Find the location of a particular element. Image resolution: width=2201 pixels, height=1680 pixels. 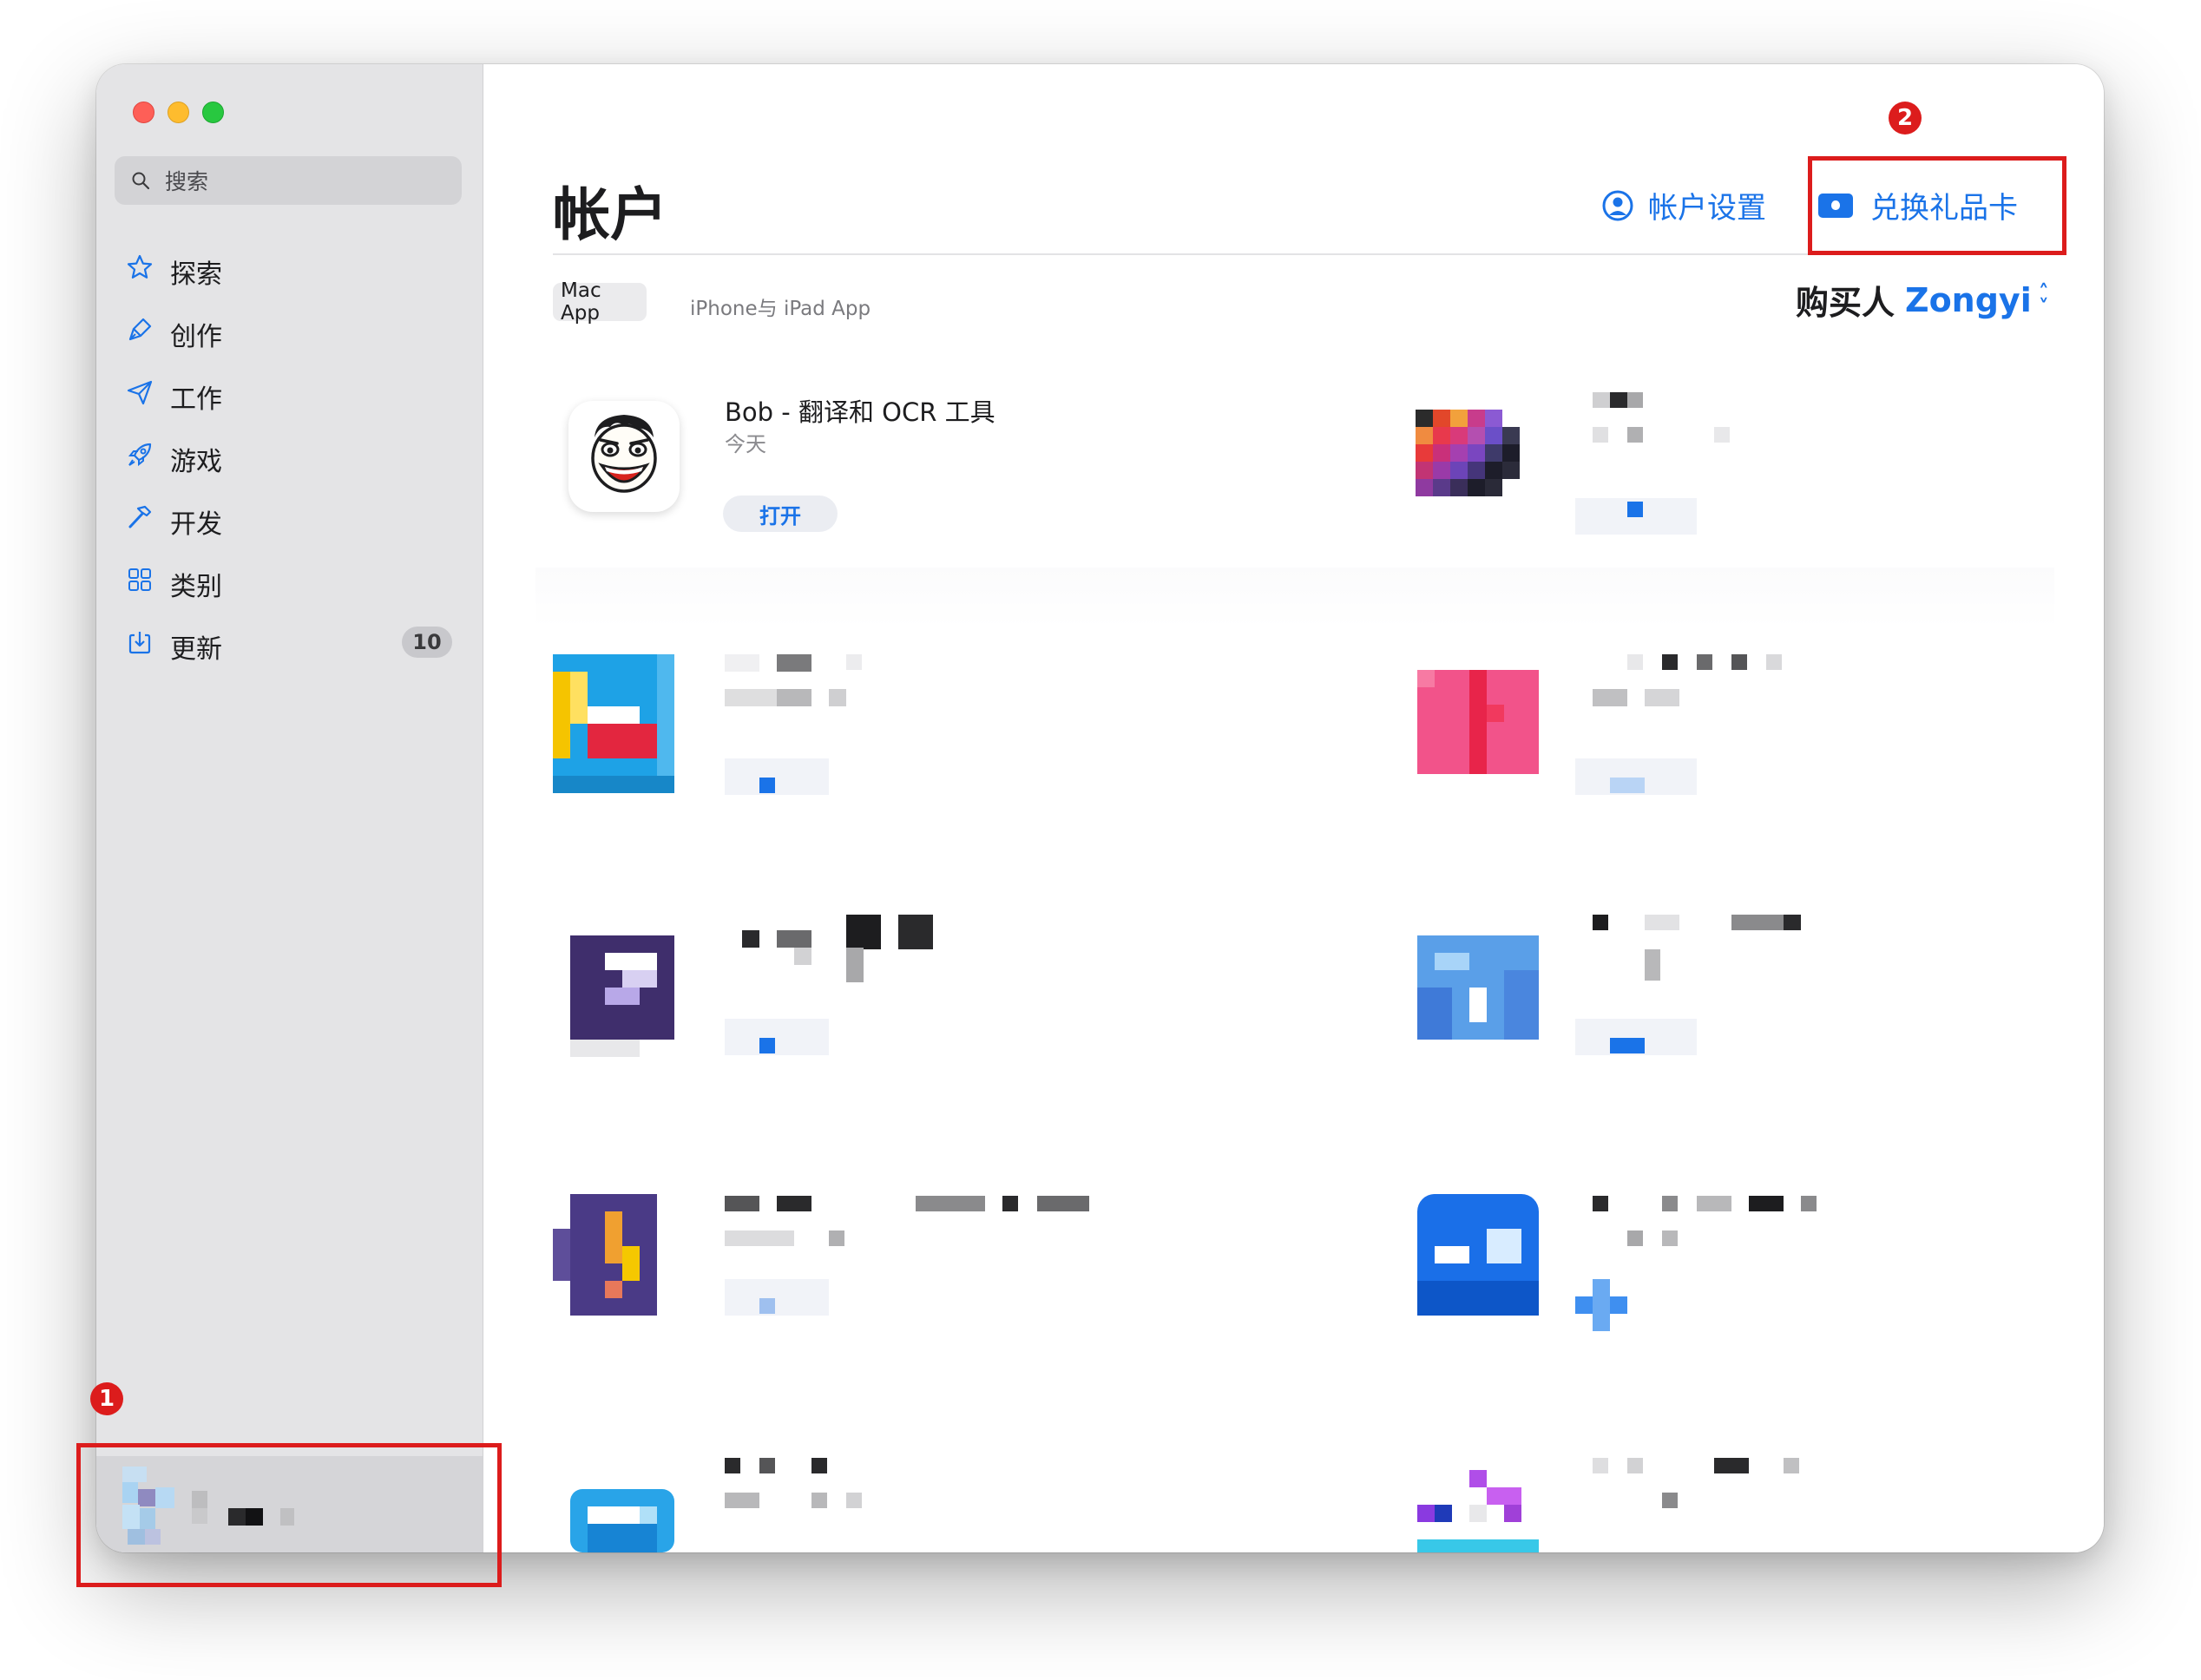

bob-app-icon is located at coordinates (624, 456).